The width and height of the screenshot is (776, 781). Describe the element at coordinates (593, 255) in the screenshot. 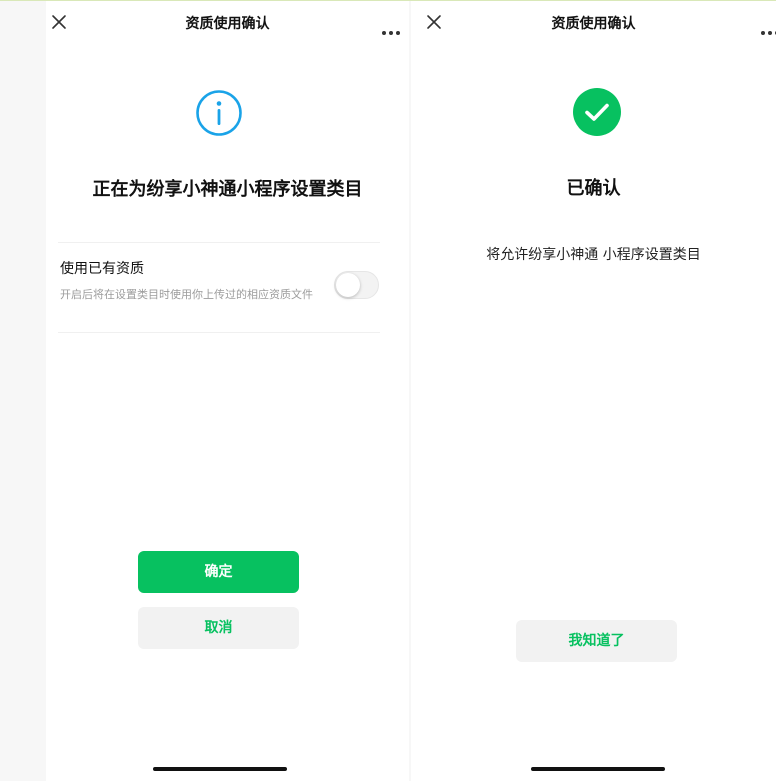

I see `confirmation-description: 将允许纷享小神通 小程序设置类目` at that location.